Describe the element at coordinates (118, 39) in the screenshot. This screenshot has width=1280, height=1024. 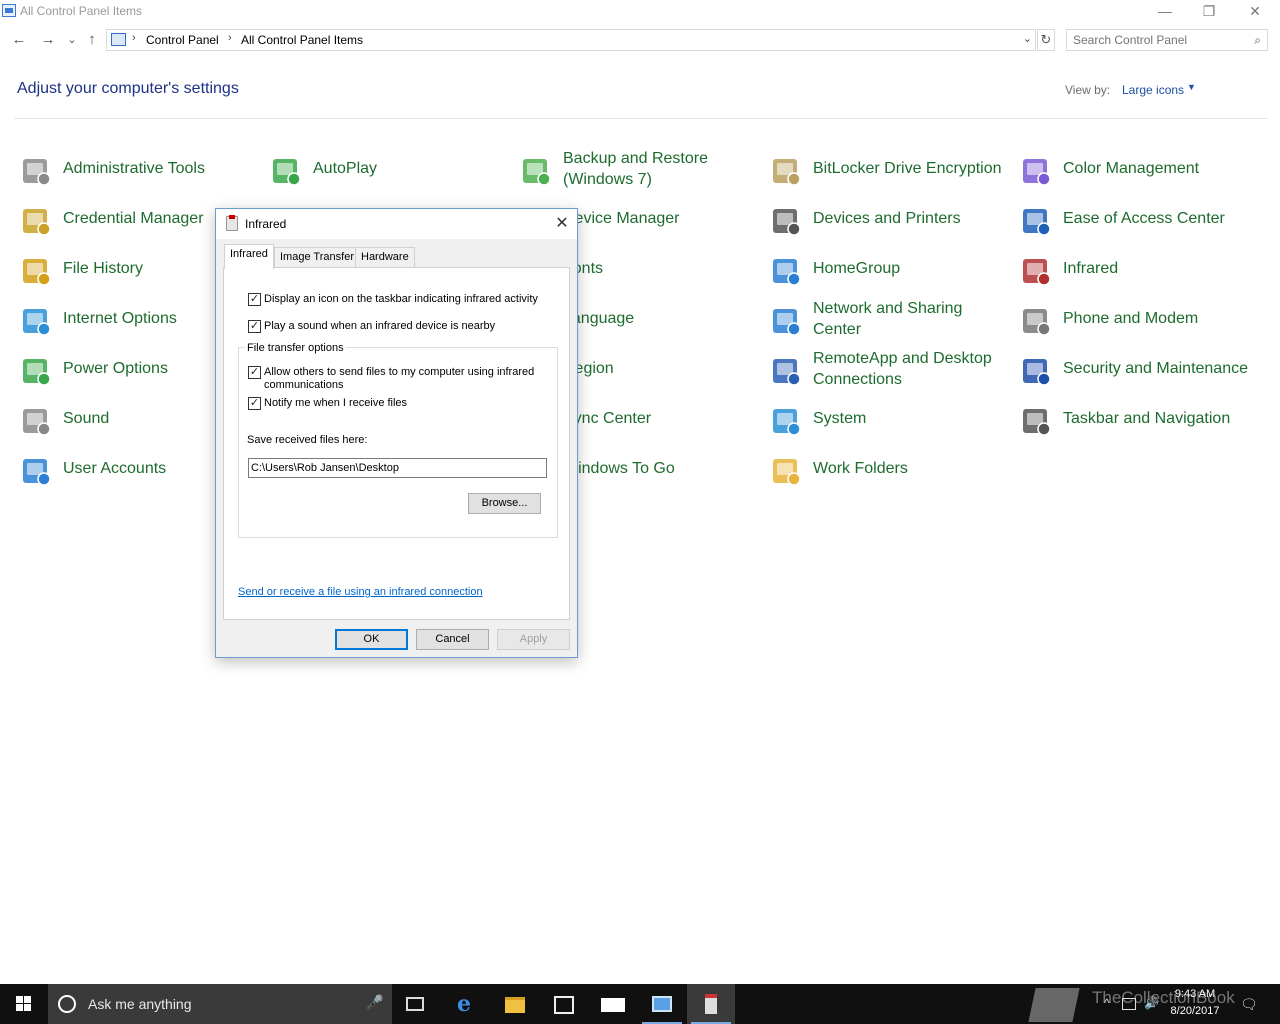
I see `control-panel-icon` at that location.